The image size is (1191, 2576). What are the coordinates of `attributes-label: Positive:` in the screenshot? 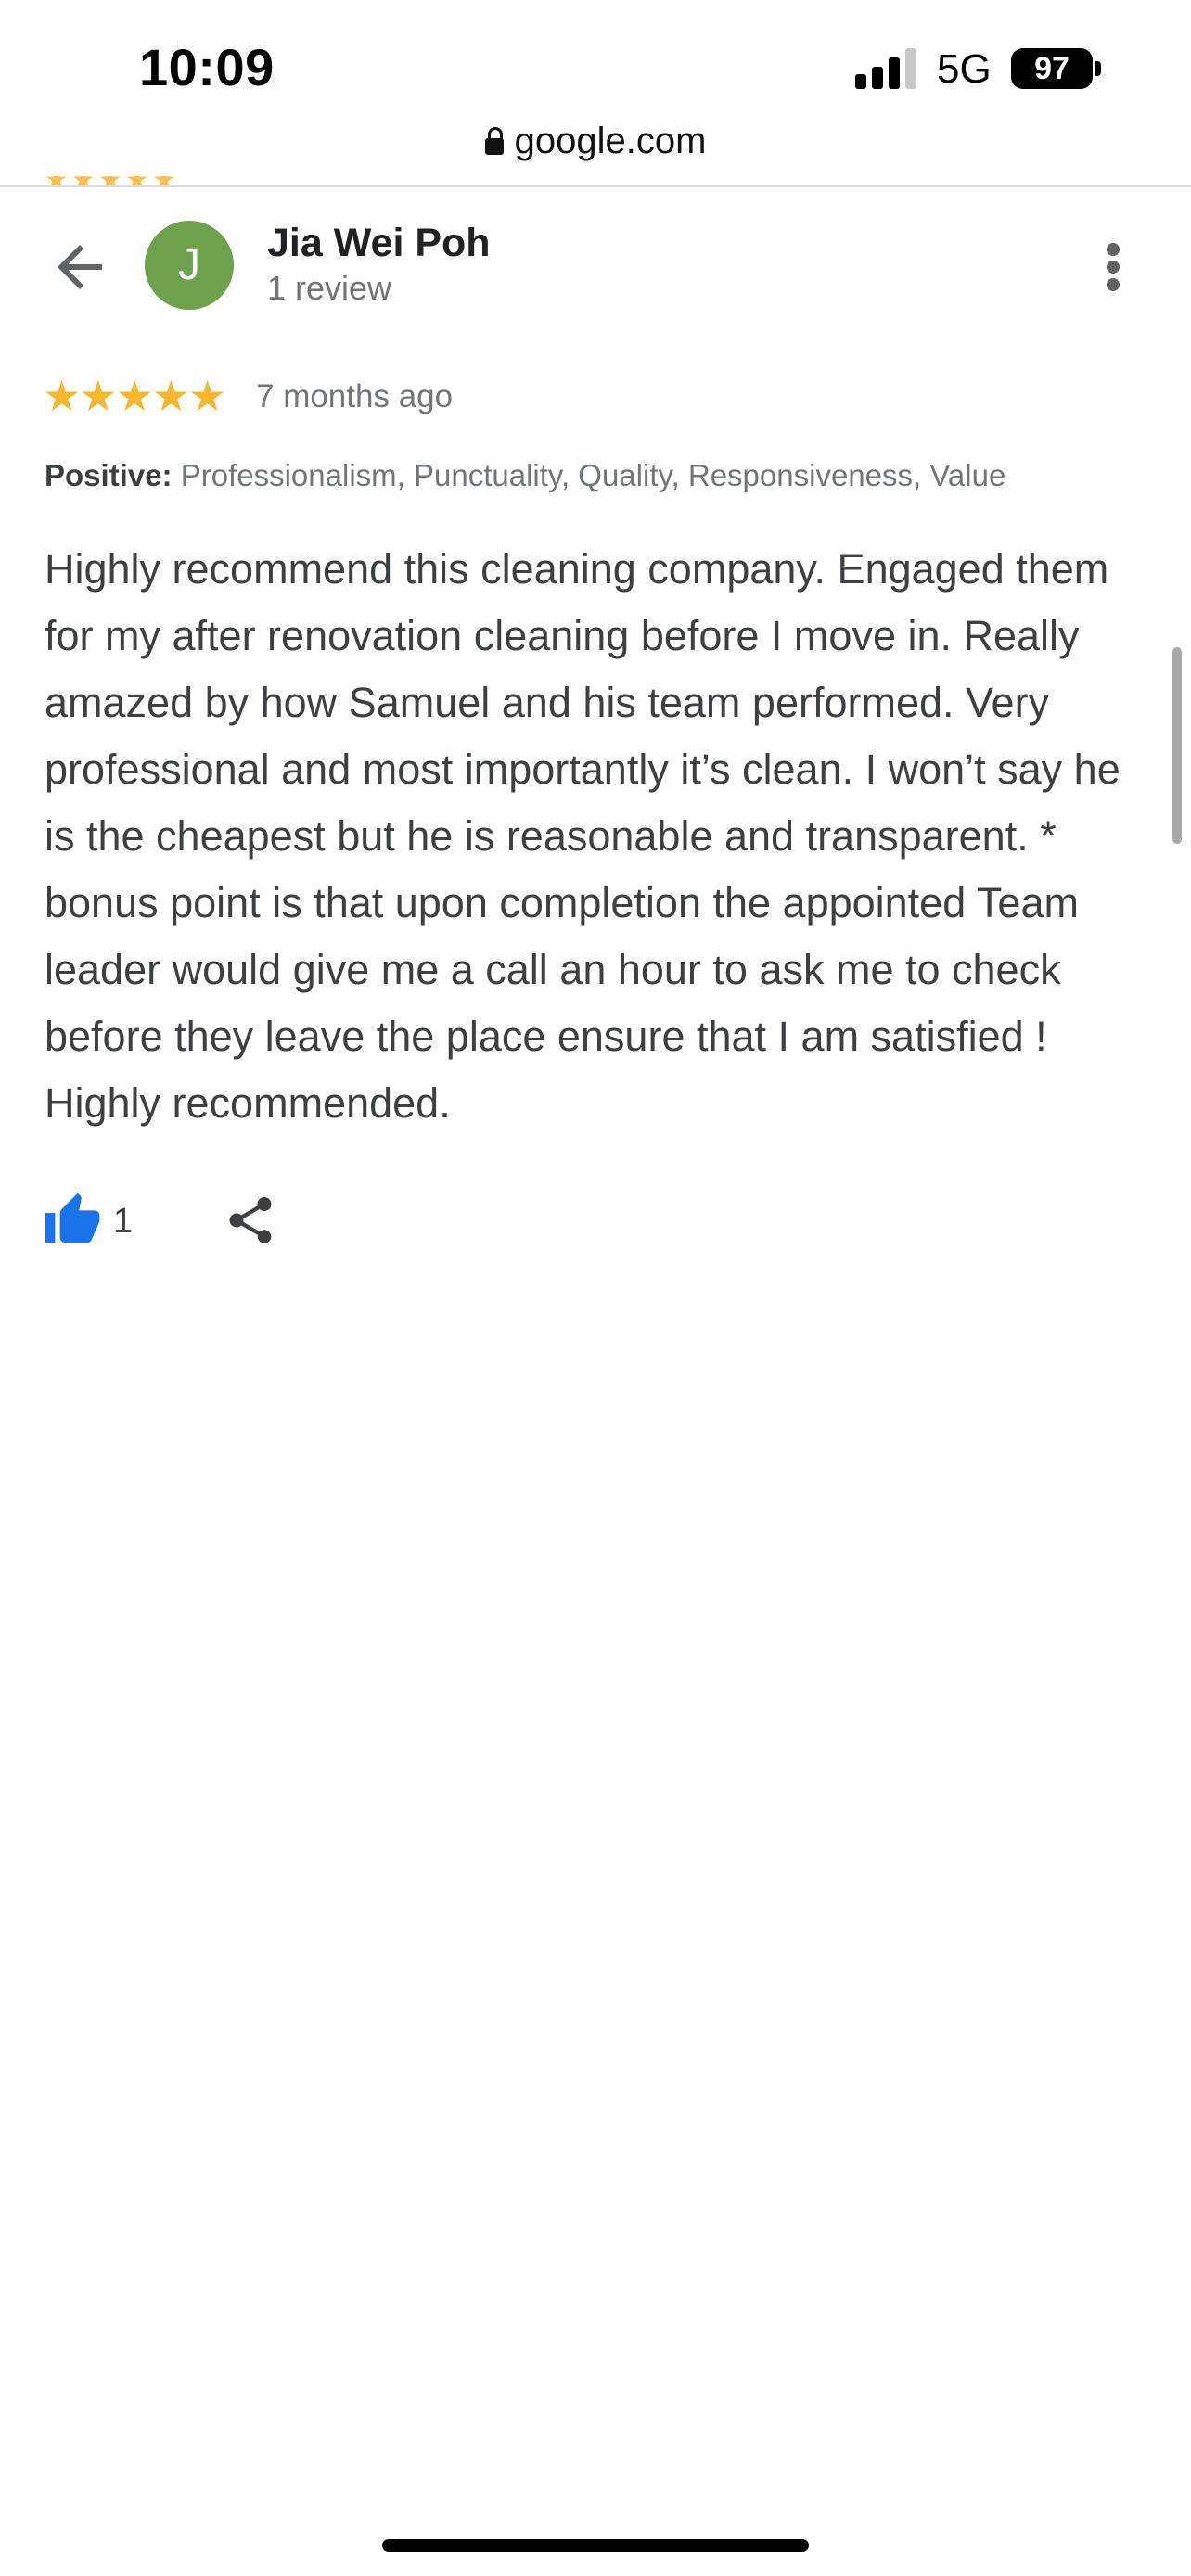 It's located at (109, 475).